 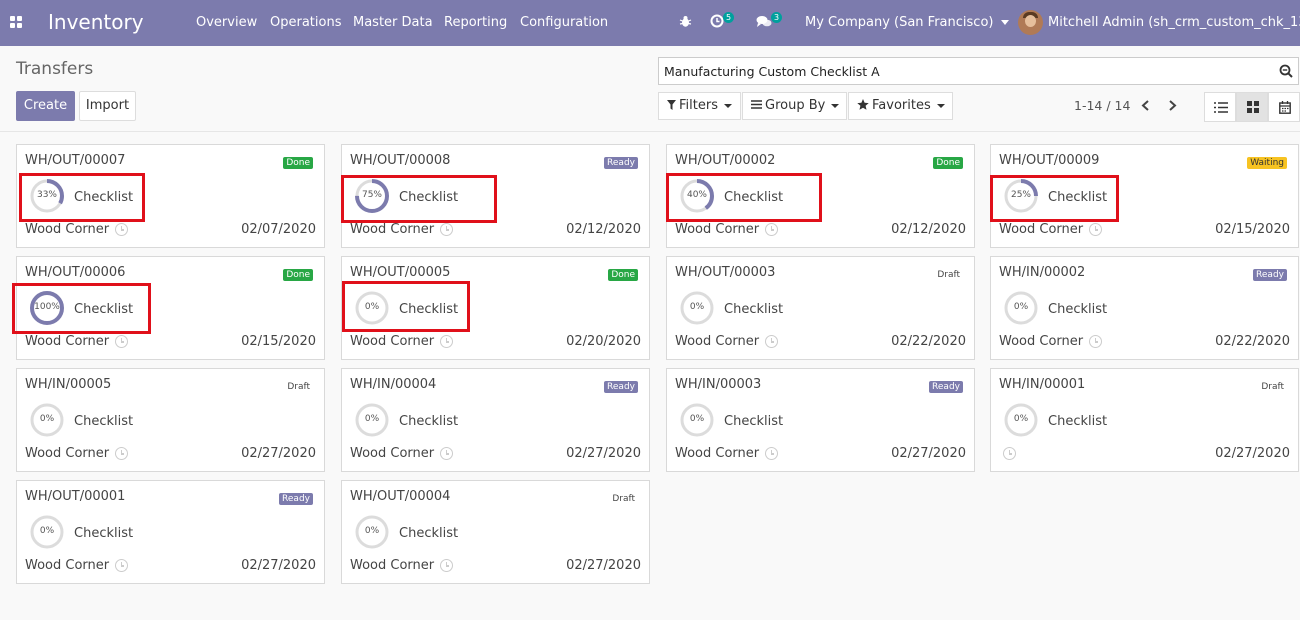 I want to click on menu-overview: Overview, so click(x=226, y=22).